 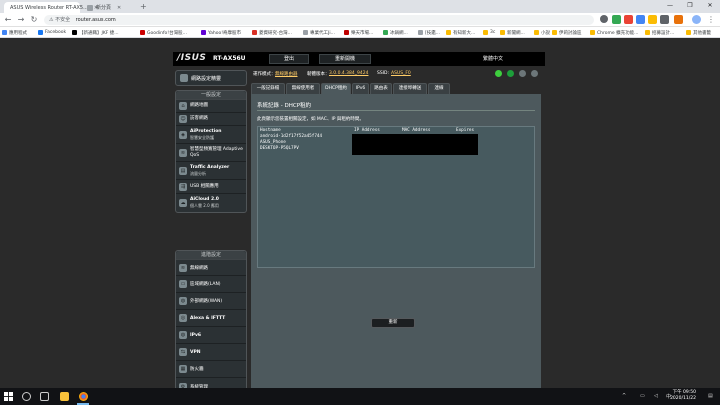 I want to click on menu-vpn: ⇆ VPN, so click(x=211, y=352).